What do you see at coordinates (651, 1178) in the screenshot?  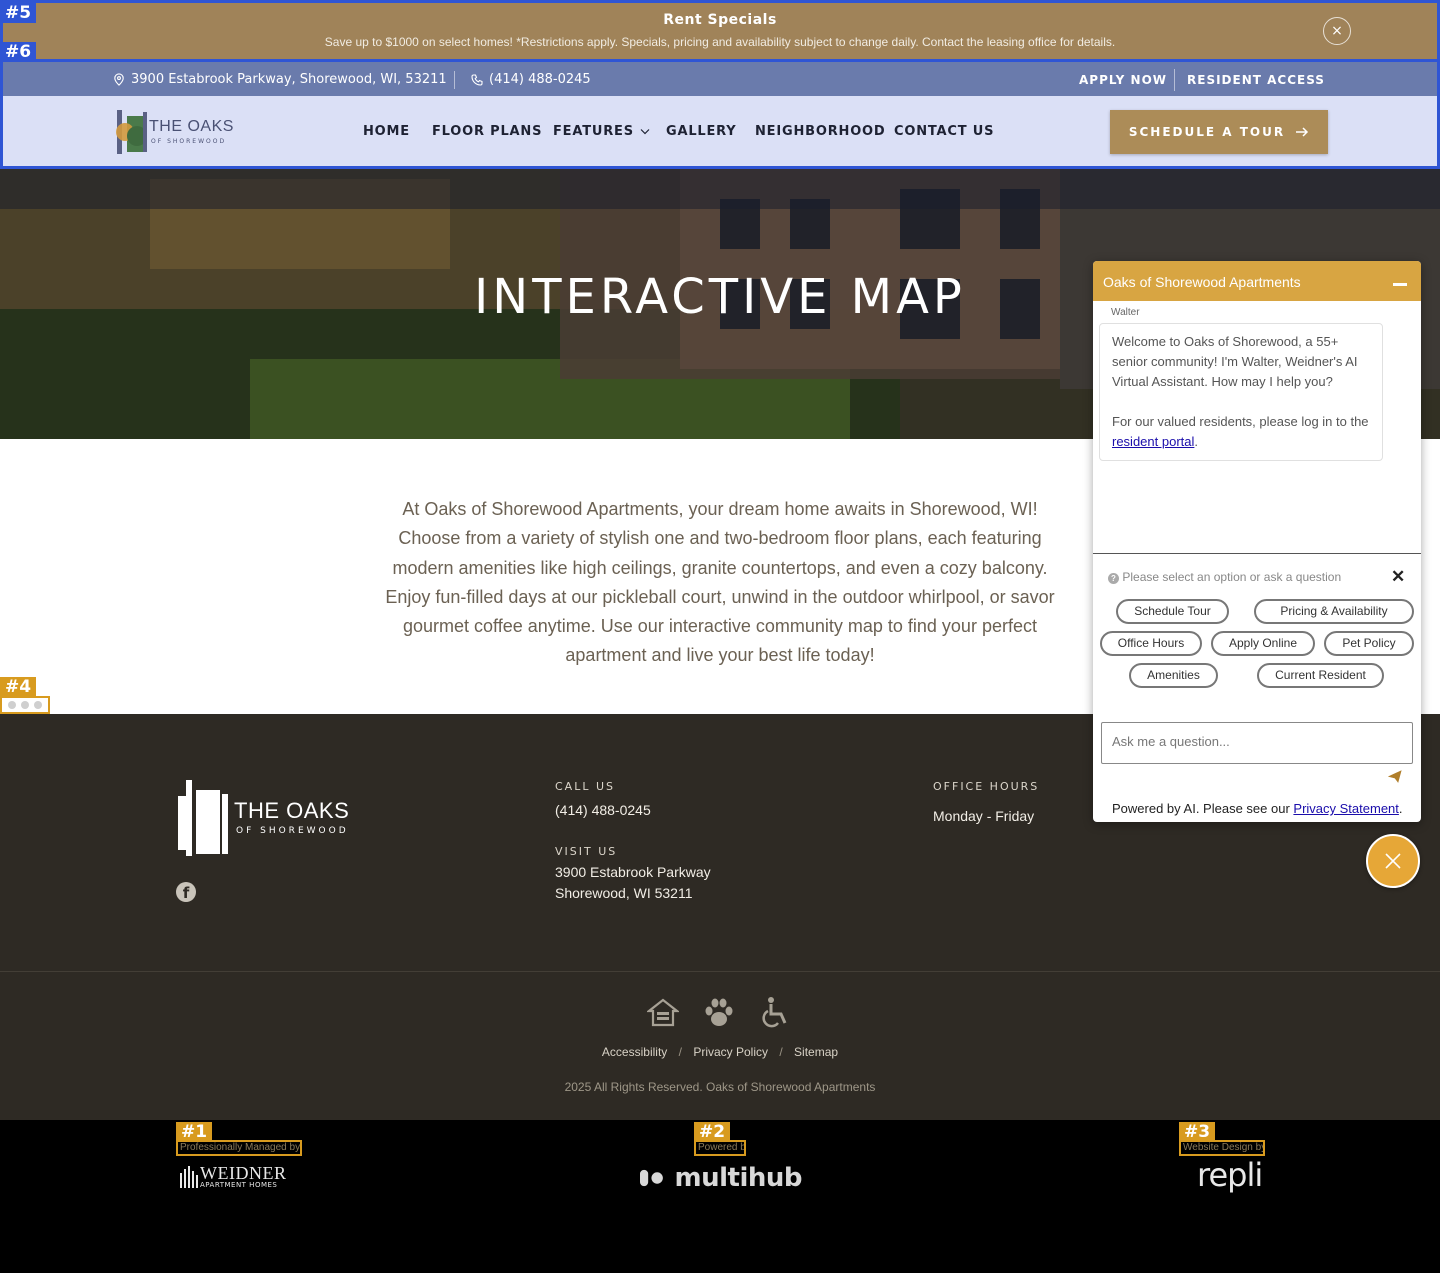 I see `multihub-mark-icon` at bounding box center [651, 1178].